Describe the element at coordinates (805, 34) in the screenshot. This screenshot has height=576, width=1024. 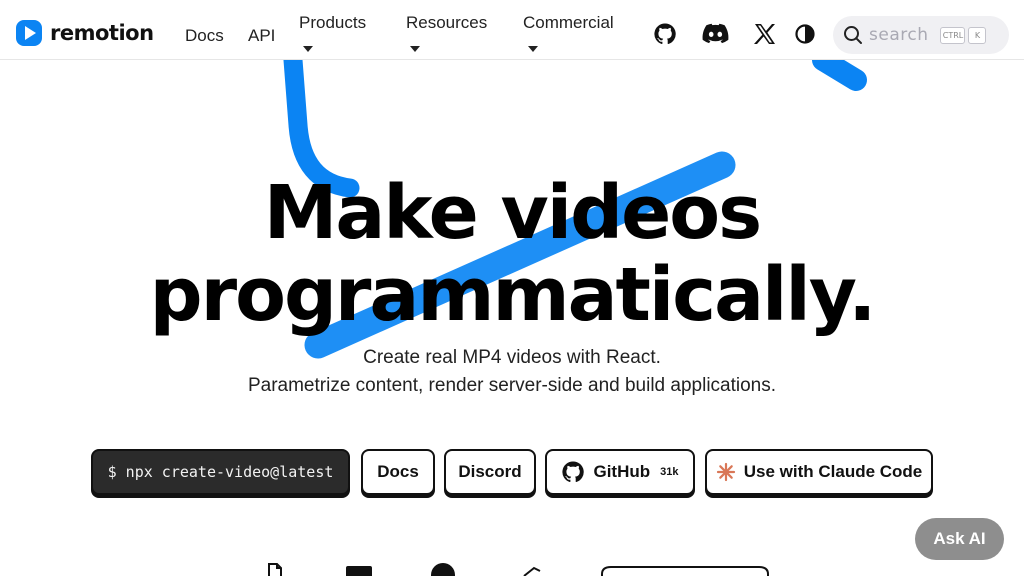
I see `theme-toggle-icon` at that location.